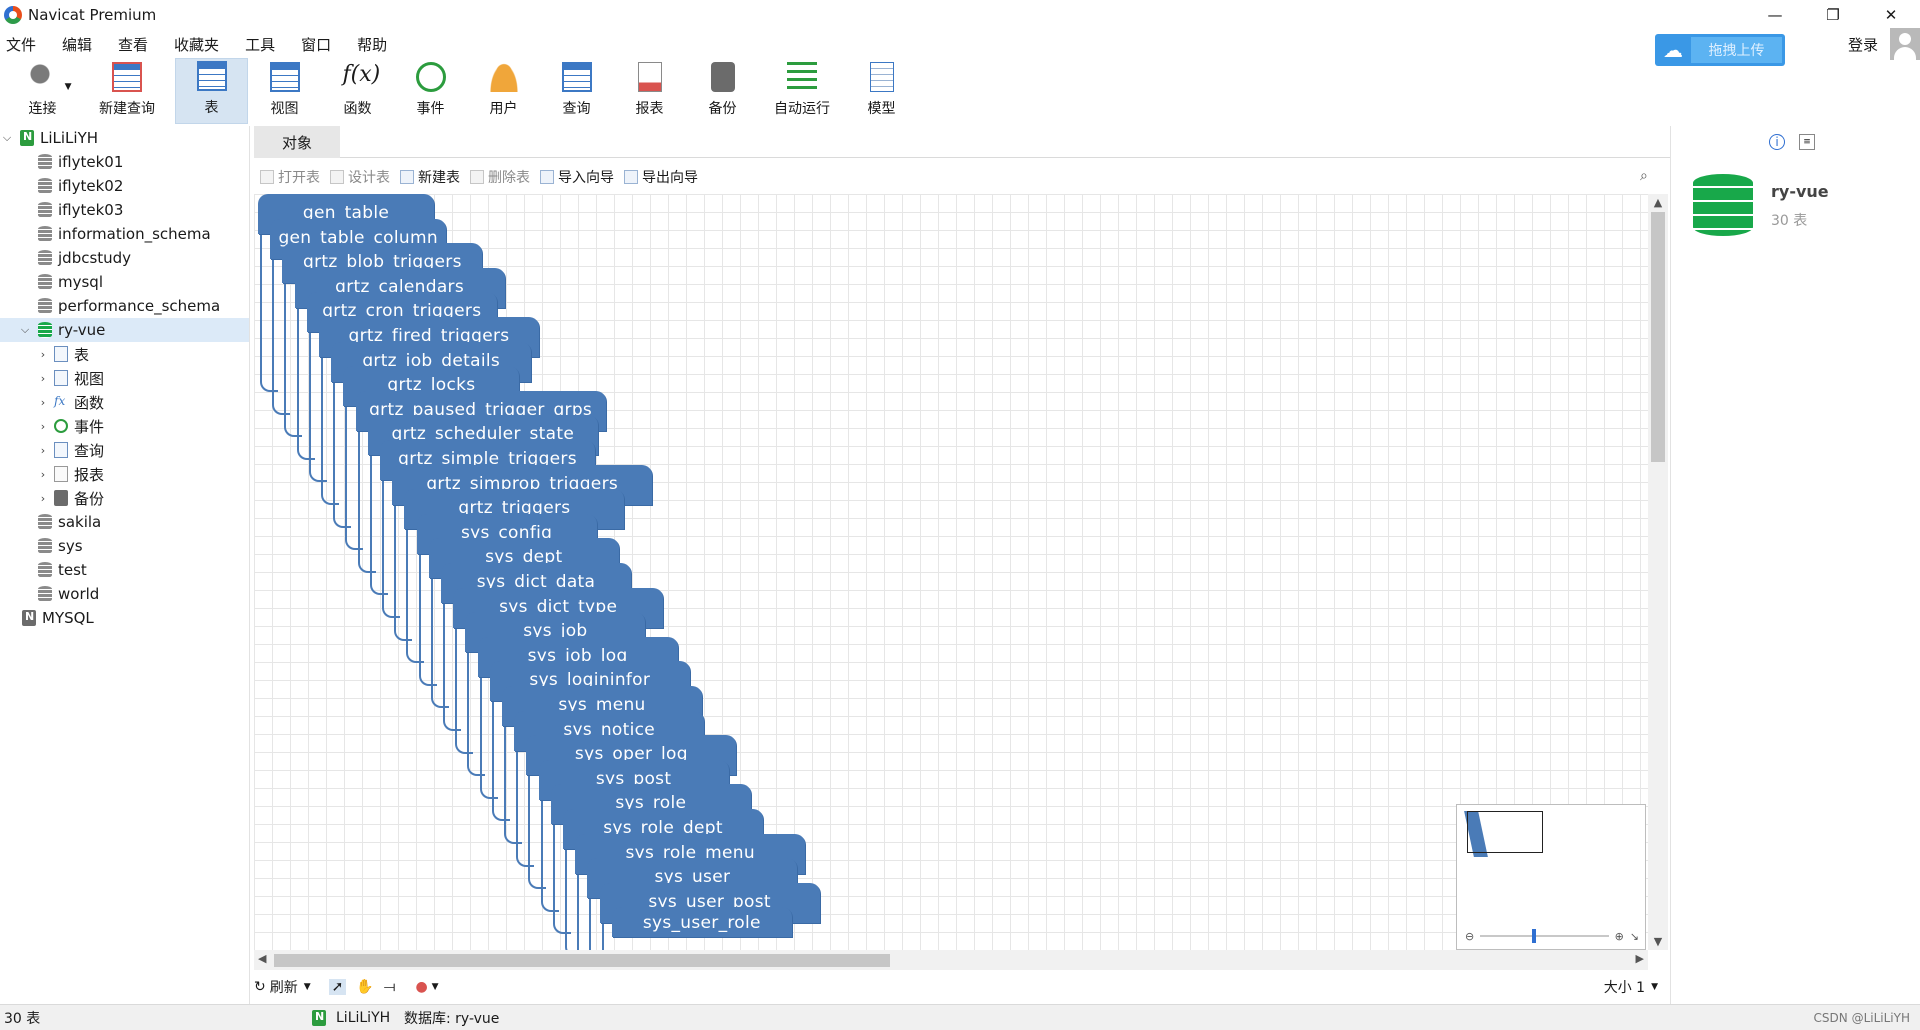 This screenshot has height=1030, width=1920. What do you see at coordinates (1807, 142) in the screenshot?
I see `ddl-icon: ≡` at bounding box center [1807, 142].